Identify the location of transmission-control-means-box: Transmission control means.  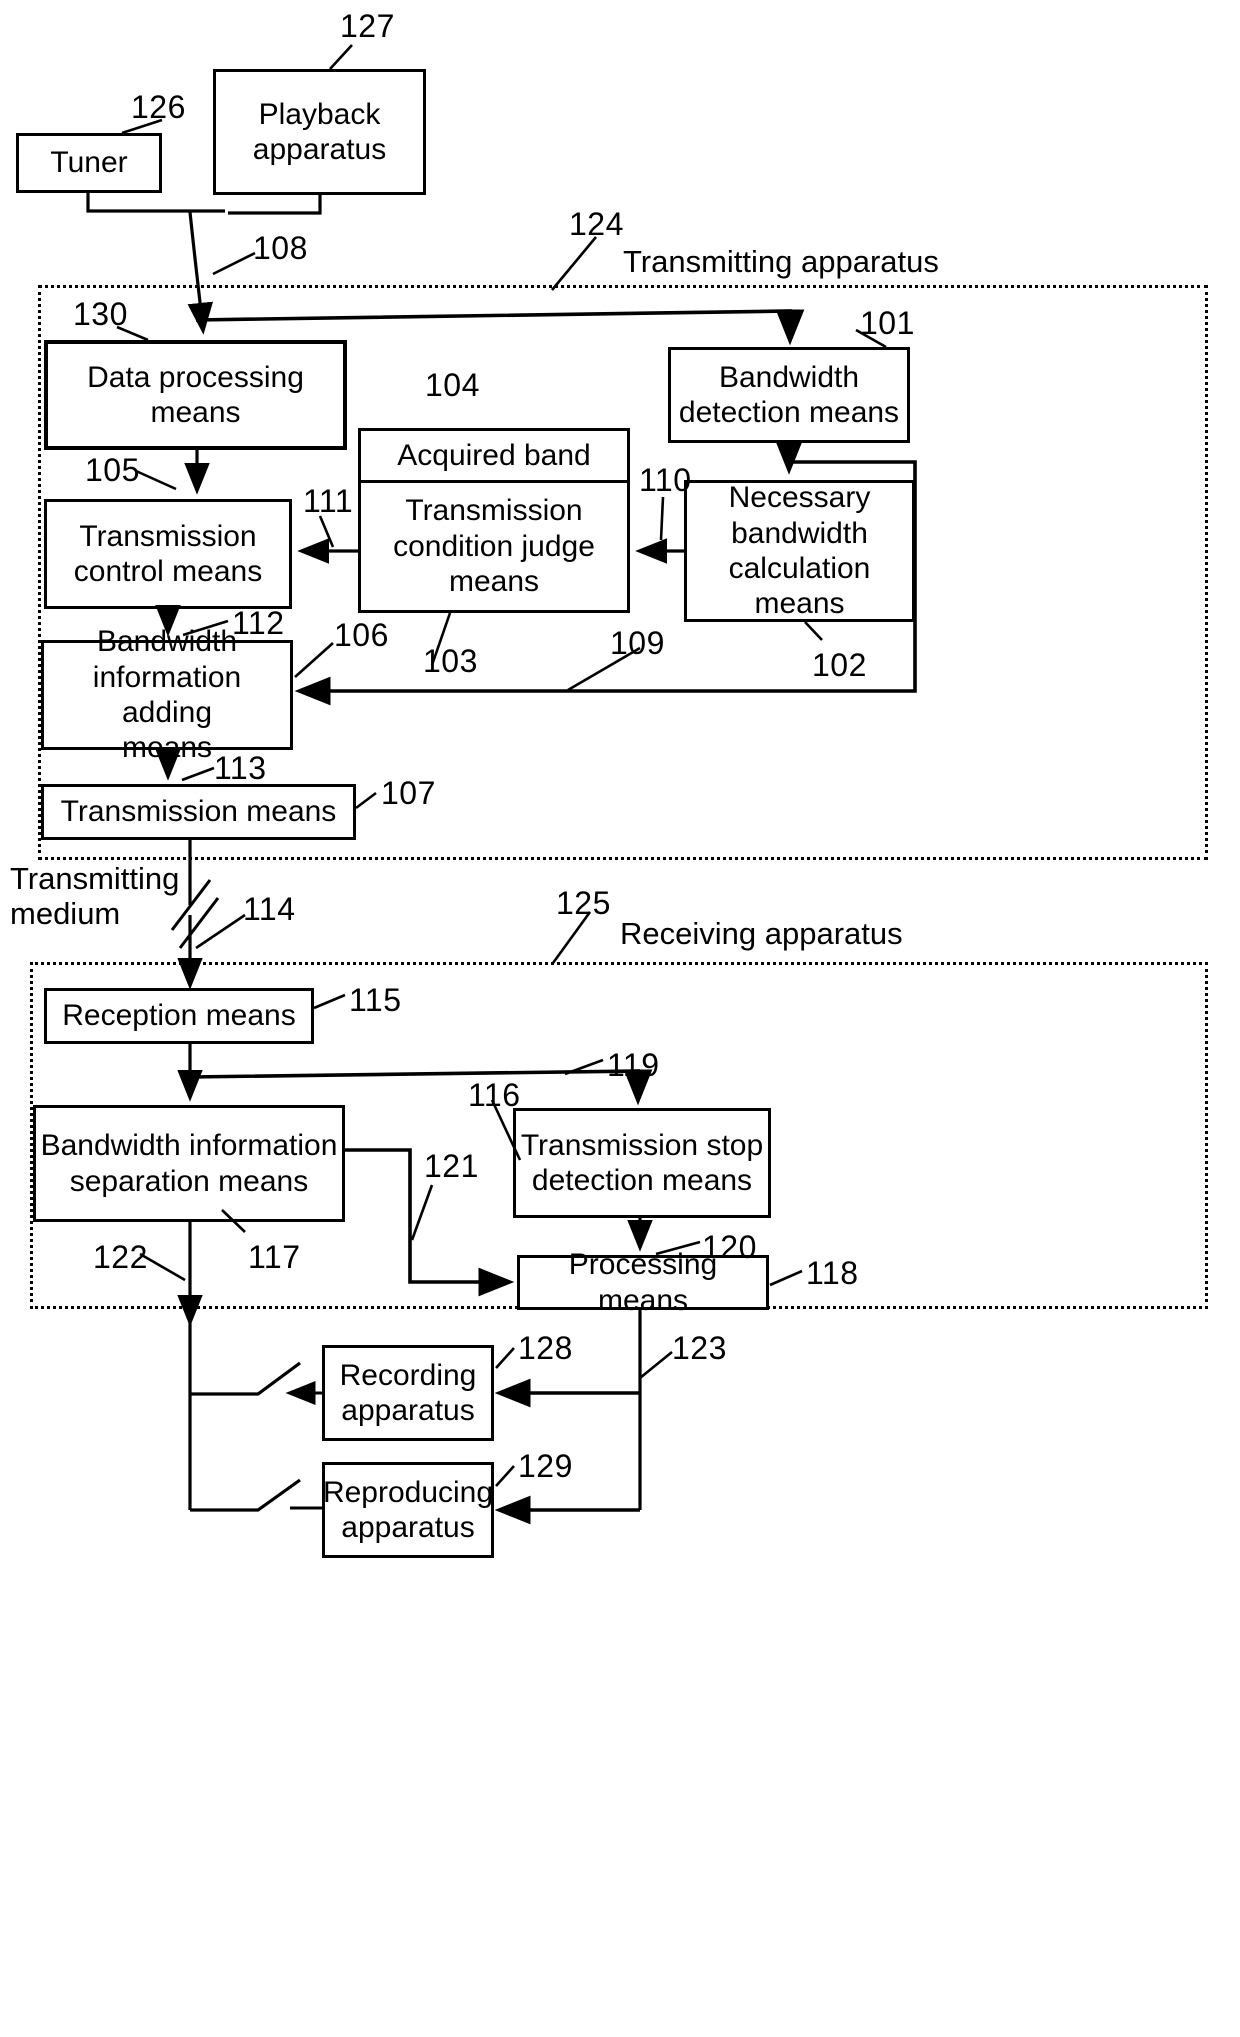
(168, 554).